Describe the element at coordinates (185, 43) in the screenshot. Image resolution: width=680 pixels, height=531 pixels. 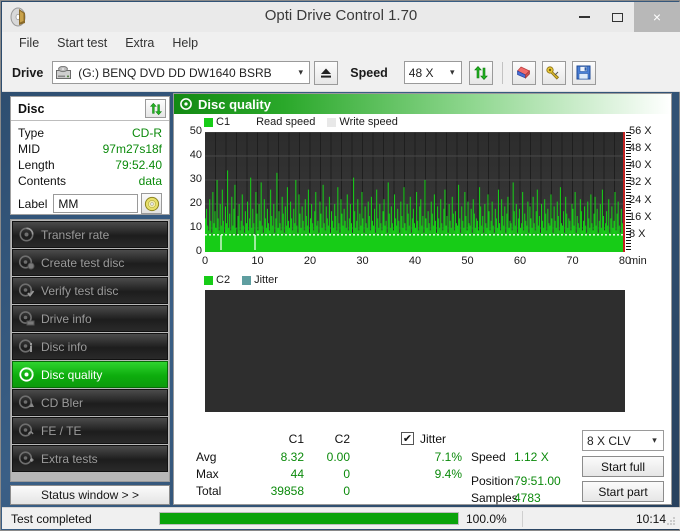
I see `menu-item-help: Help` at that location.